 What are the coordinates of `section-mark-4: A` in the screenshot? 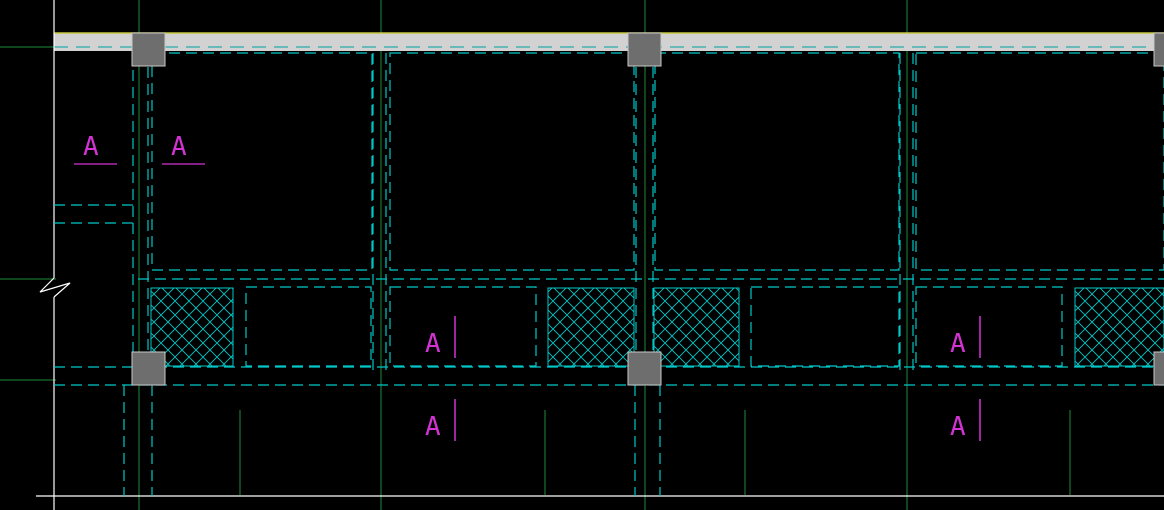 It's located at (440, 420).